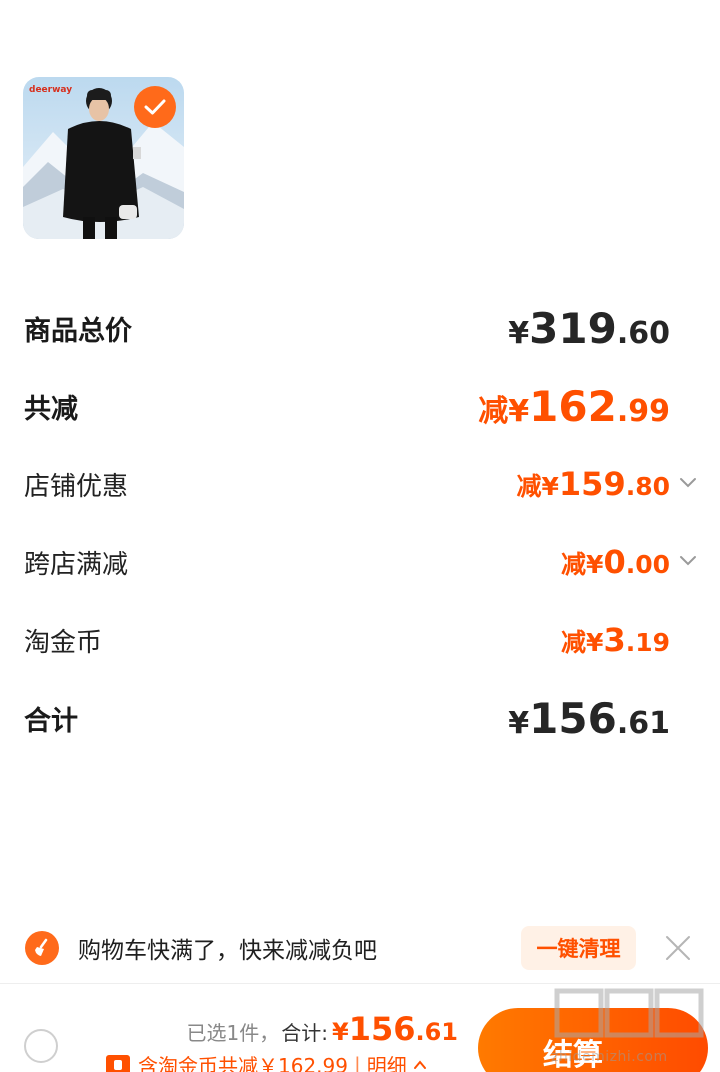  Describe the element at coordinates (51, 409) in the screenshot. I see `total-discount-label: 共减` at that location.